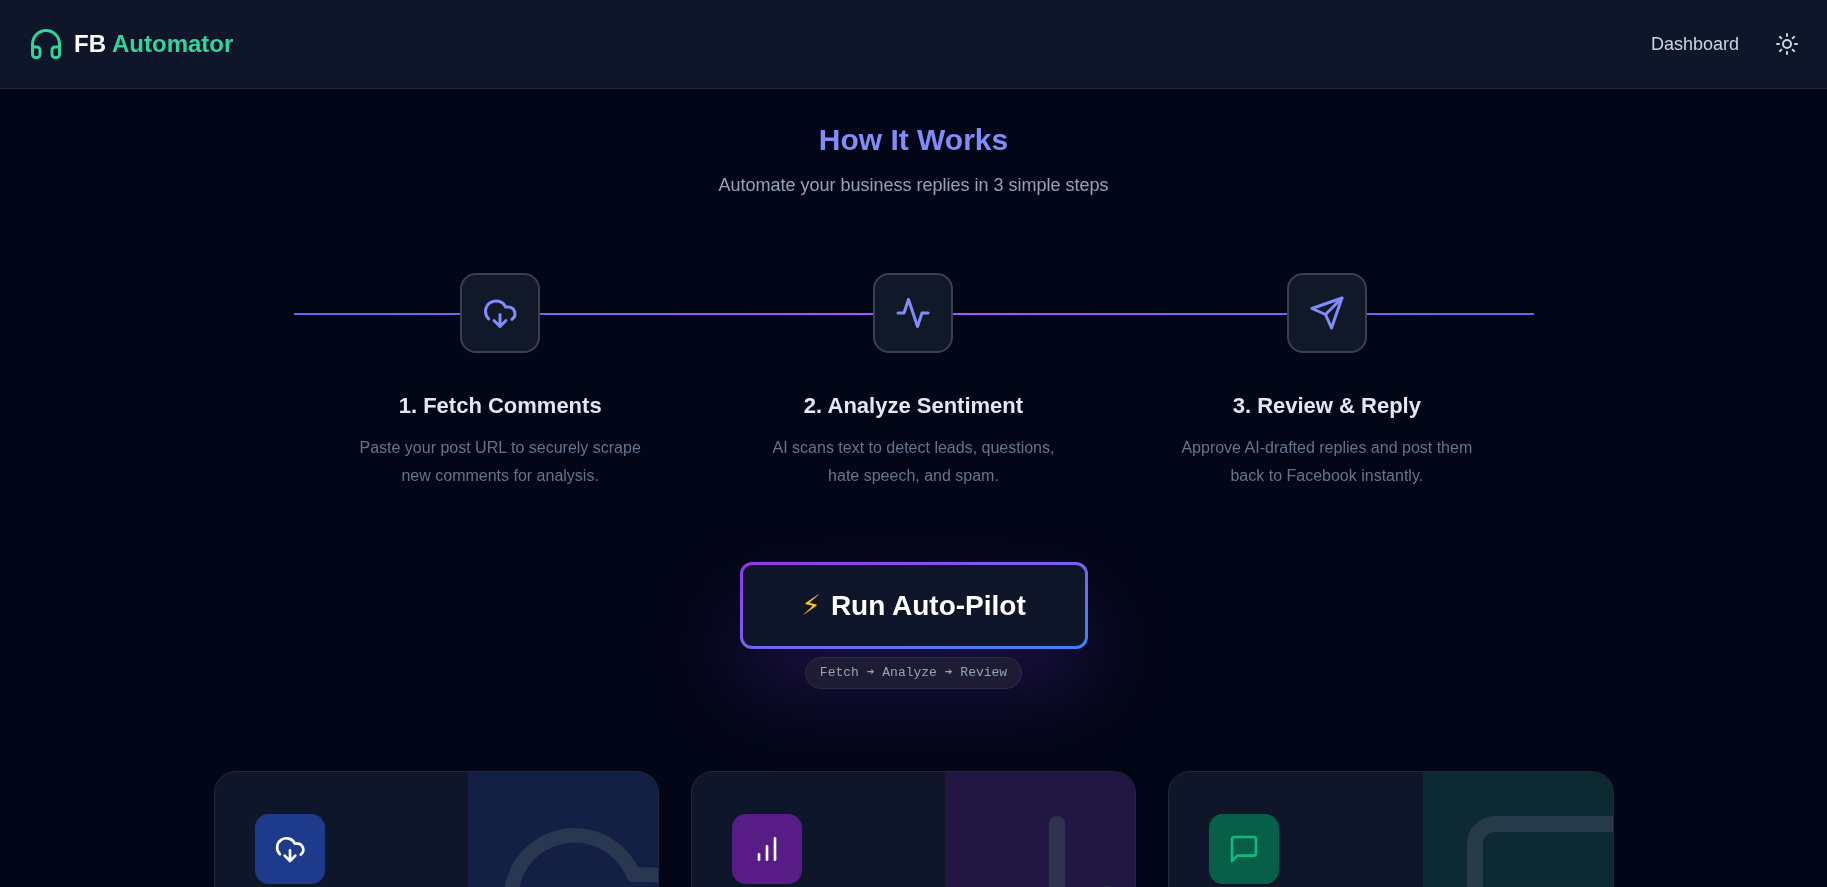 This screenshot has height=887, width=1827. Describe the element at coordinates (46, 44) in the screenshot. I see `headset-icon` at that location.